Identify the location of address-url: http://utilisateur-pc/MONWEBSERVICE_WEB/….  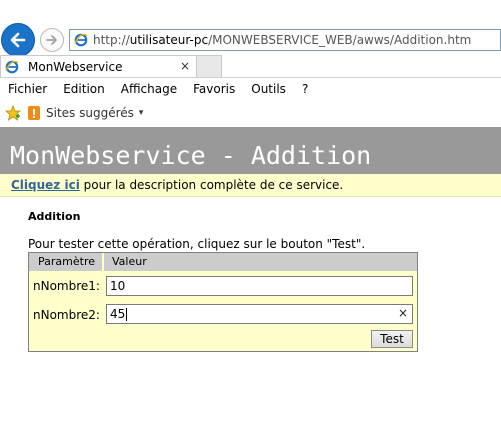
(282, 40).